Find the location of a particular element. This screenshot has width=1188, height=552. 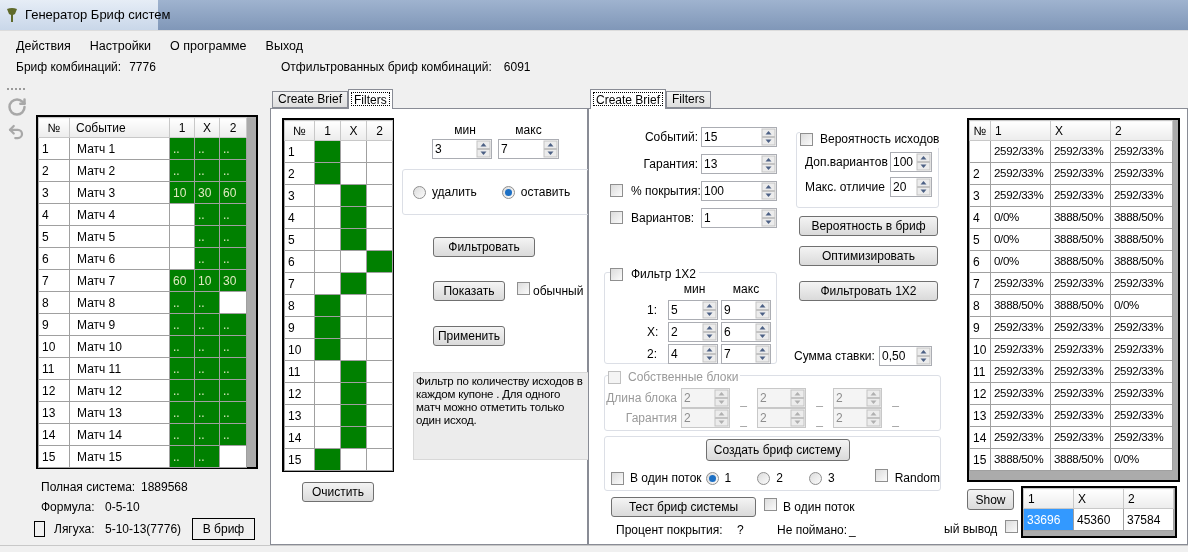

number-field: 20 is located at coordinates (911, 187).